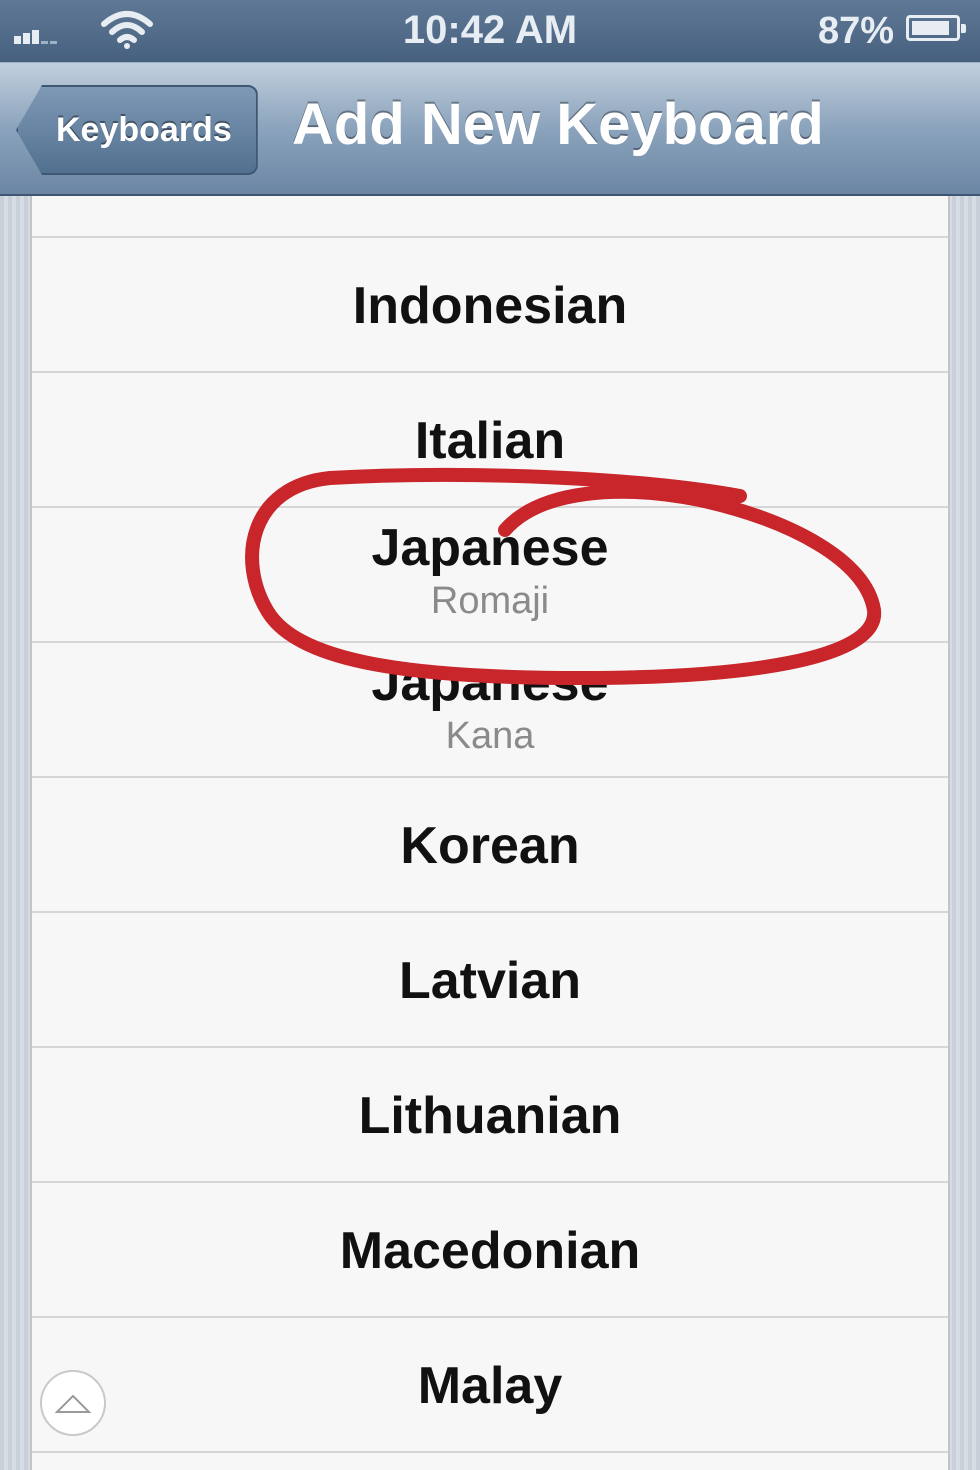 The image size is (980, 1470). I want to click on keyboard-row-korean: Korean, so click(490, 845).